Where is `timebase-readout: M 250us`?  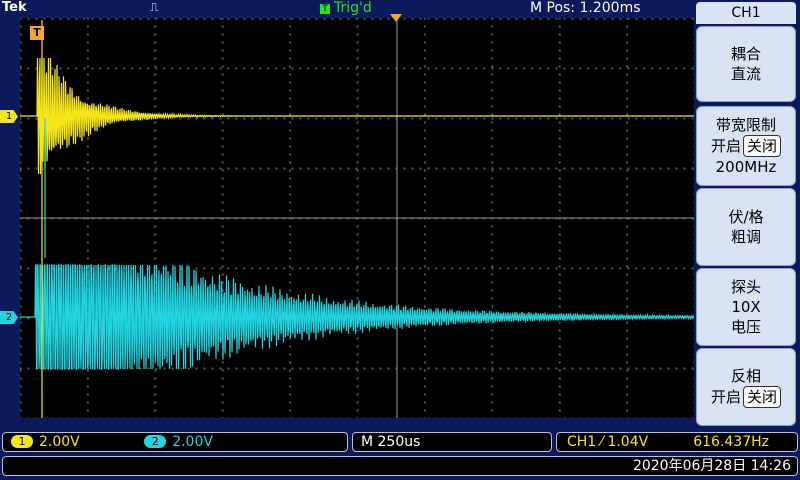 timebase-readout: M 250us is located at coordinates (452, 442).